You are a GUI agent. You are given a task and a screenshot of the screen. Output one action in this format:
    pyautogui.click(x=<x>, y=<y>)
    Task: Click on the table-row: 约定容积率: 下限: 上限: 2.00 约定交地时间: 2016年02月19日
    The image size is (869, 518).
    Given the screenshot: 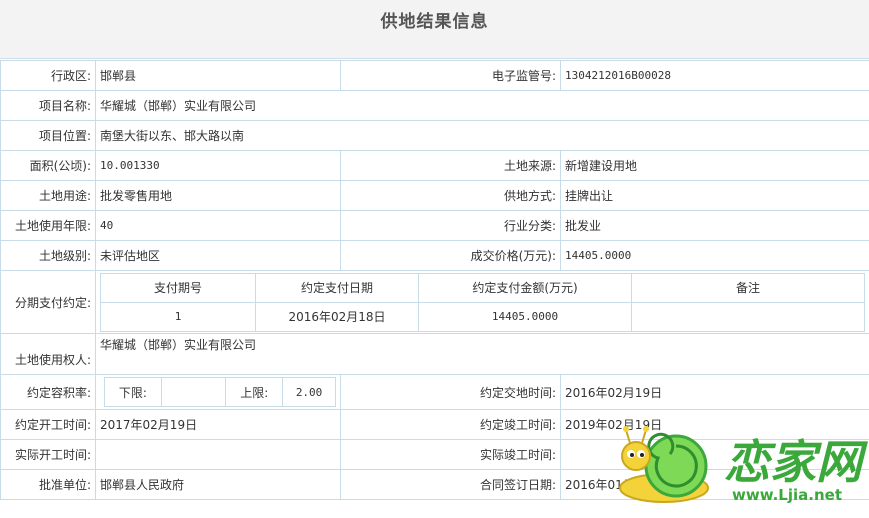 What is the action you would take?
    pyautogui.click(x=434, y=392)
    